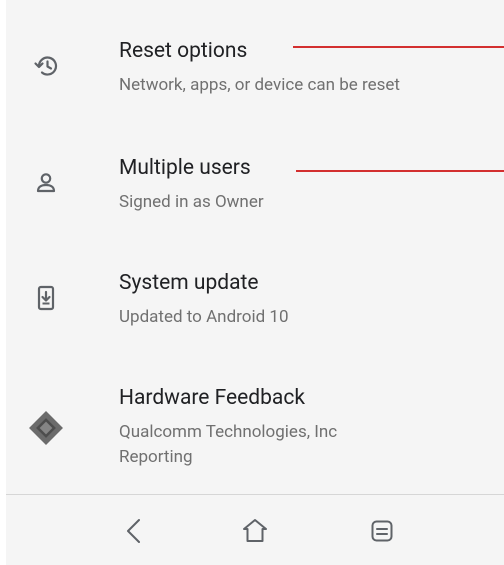  Describe the element at coordinates (156, 457) in the screenshot. I see `hardware-feedback-subtitle-line2: Reporting` at that location.